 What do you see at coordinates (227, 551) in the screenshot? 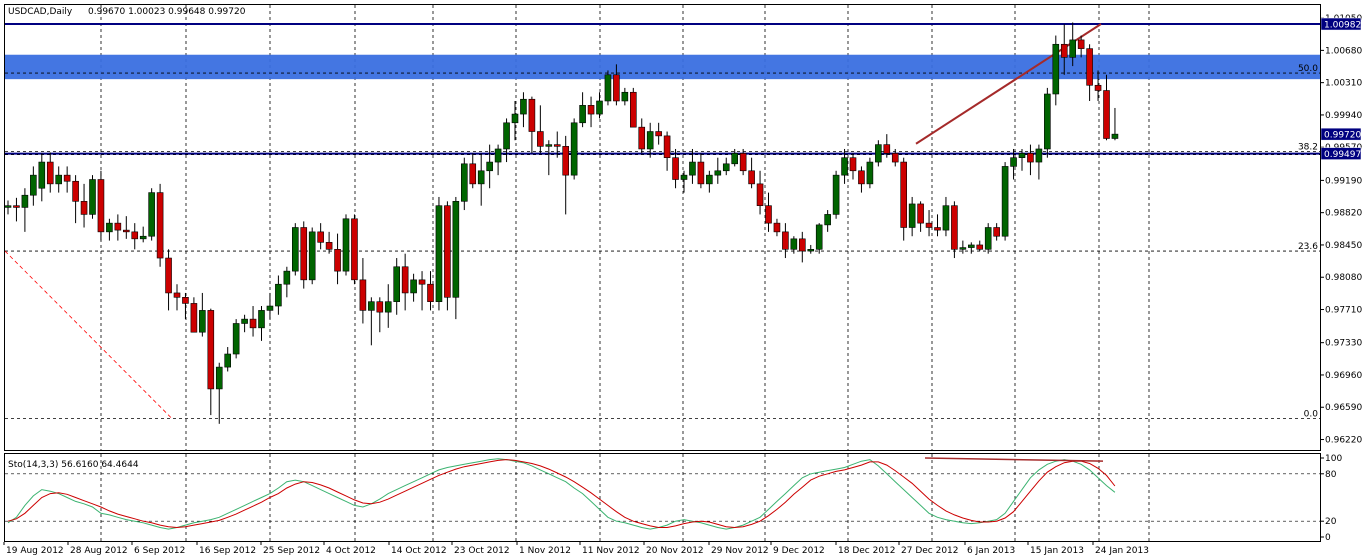
I see `x-tick-label: 16 Sep 2012` at bounding box center [227, 551].